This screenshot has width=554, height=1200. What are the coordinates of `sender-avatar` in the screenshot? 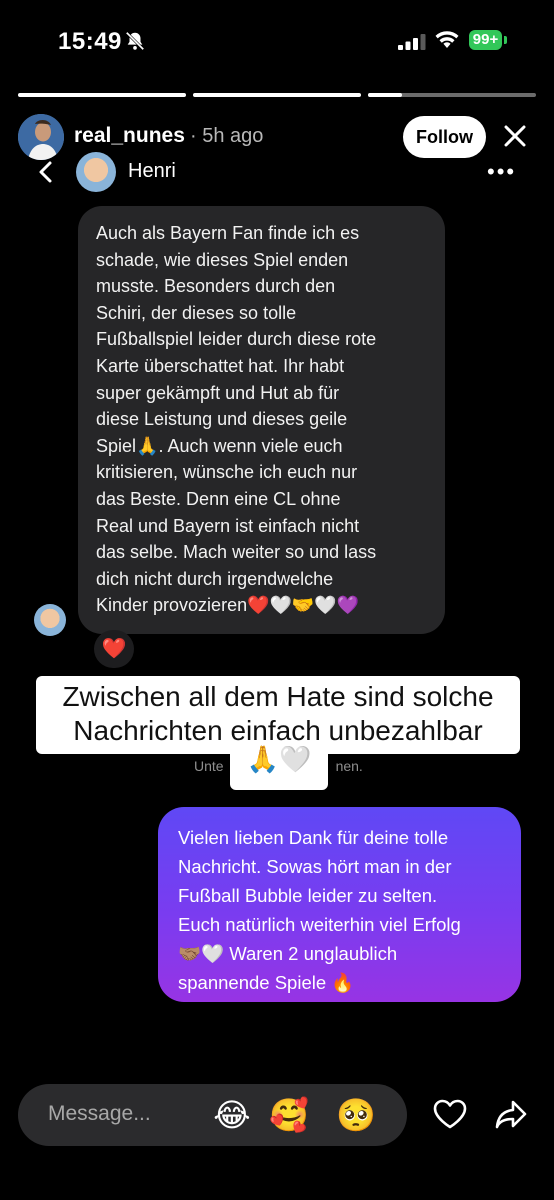 It's located at (96, 172).